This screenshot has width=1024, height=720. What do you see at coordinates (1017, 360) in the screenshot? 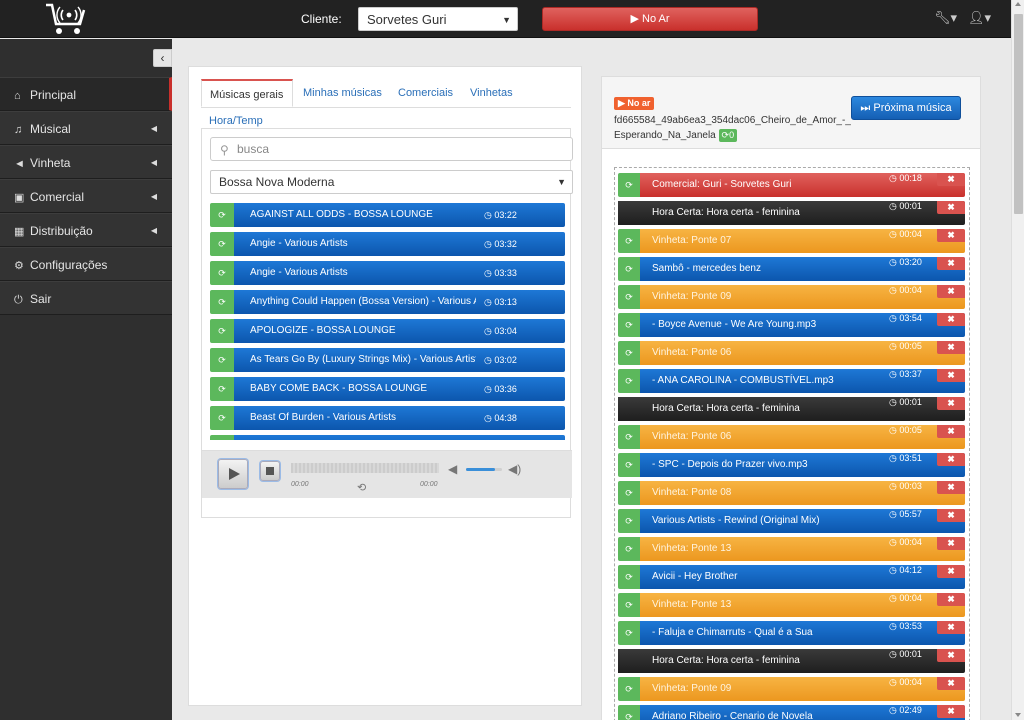
I see `page-scrollbar` at bounding box center [1017, 360].